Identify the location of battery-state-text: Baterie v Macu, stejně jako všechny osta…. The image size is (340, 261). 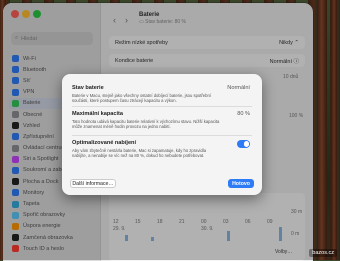
(141, 98).